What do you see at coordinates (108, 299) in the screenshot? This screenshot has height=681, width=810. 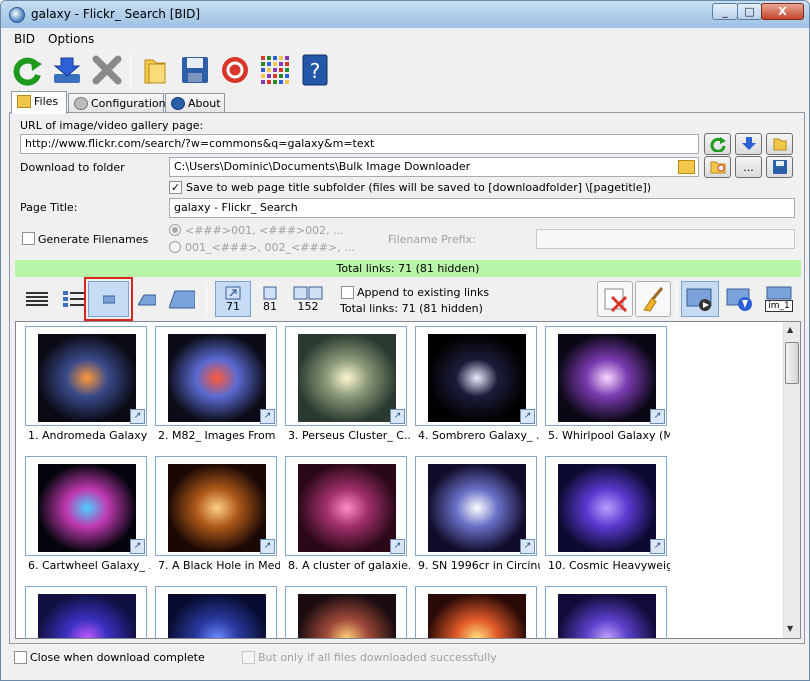 I see `small-thumbnail-view-button` at bounding box center [108, 299].